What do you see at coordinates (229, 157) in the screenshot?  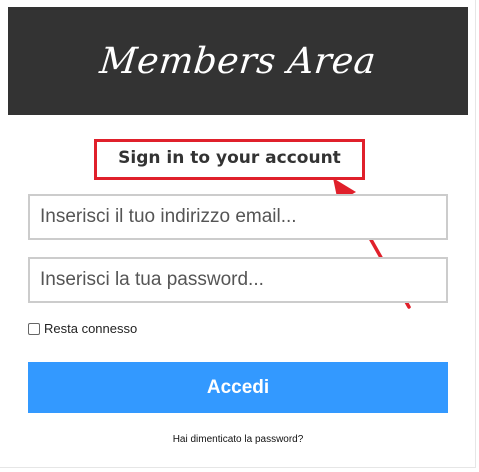 I see `sign-in-subtitle: Sign in to your account` at bounding box center [229, 157].